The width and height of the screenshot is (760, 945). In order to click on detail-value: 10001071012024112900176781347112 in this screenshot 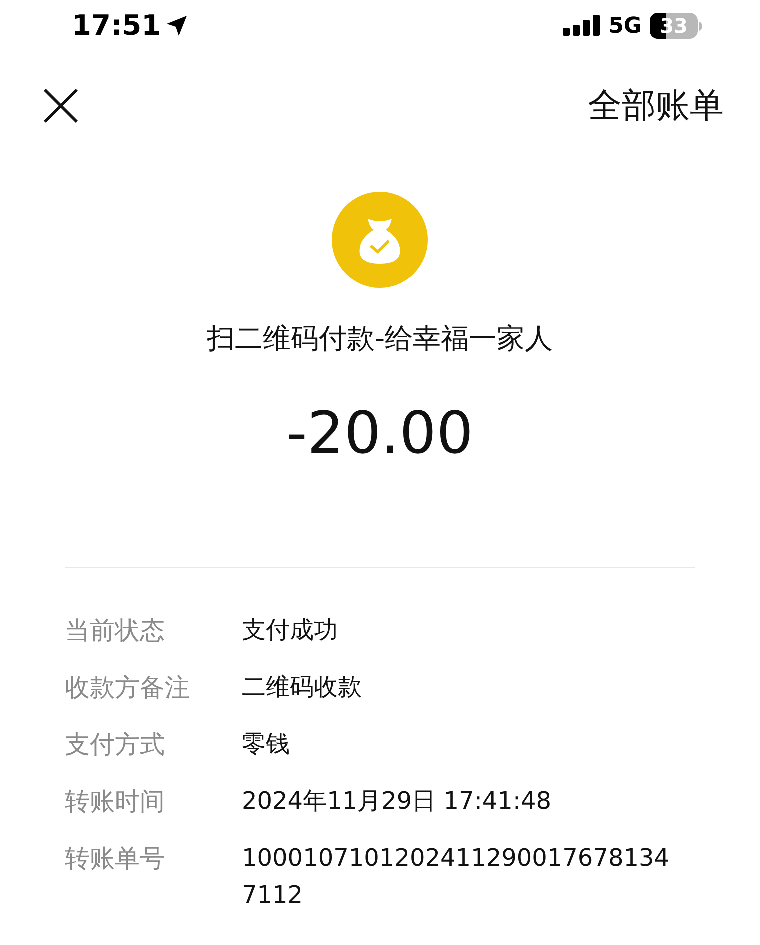, I will do `click(456, 877)`.